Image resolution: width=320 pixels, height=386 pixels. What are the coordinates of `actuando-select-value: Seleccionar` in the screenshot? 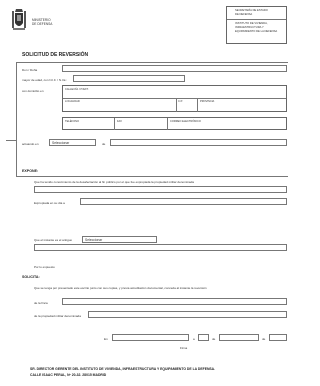 It's located at (61, 143).